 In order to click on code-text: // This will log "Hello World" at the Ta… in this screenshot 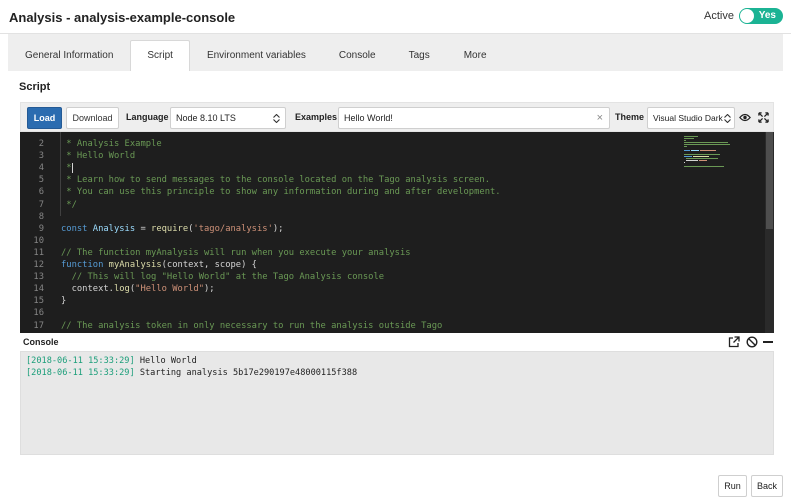, I will do `click(223, 277)`.